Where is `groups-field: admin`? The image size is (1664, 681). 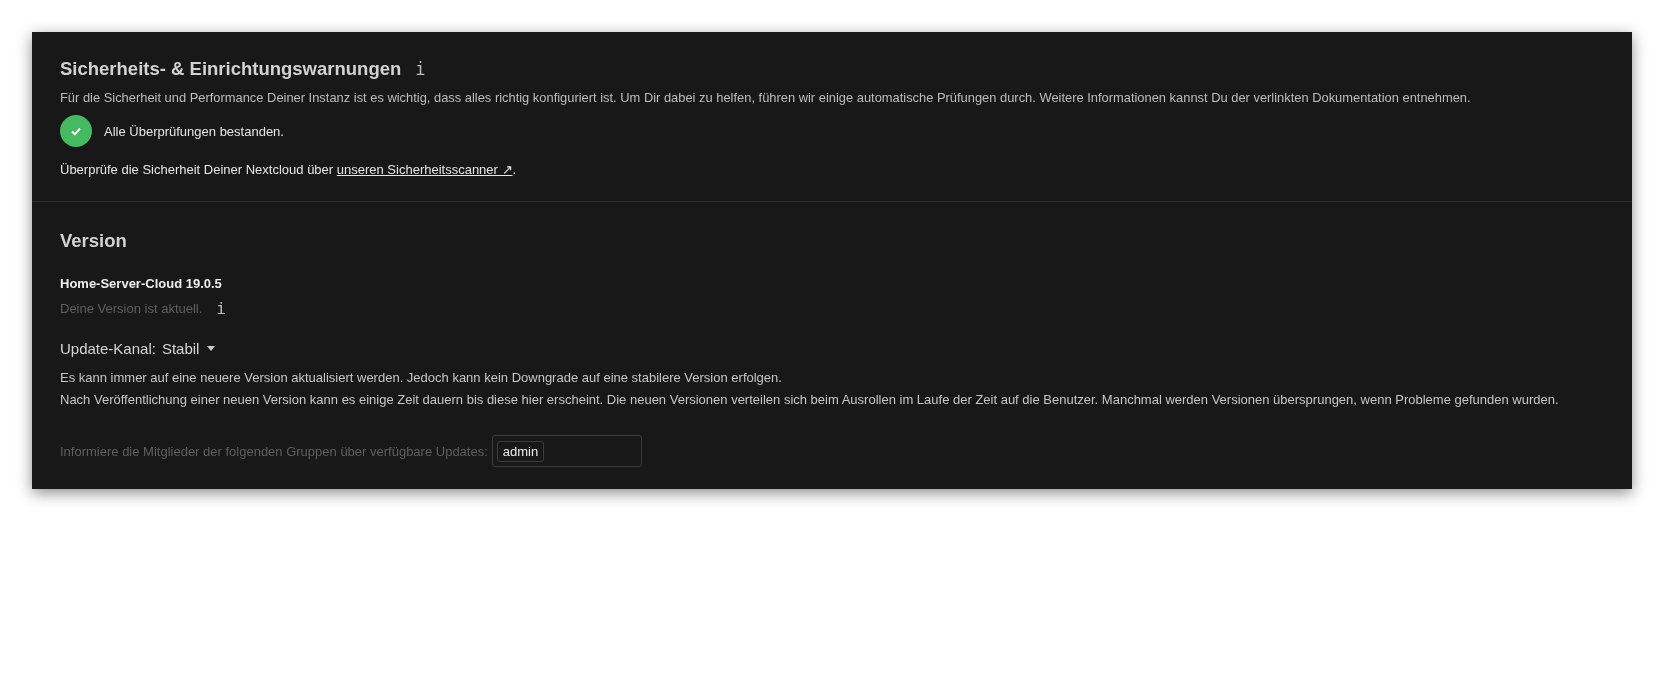 groups-field: admin is located at coordinates (566, 451).